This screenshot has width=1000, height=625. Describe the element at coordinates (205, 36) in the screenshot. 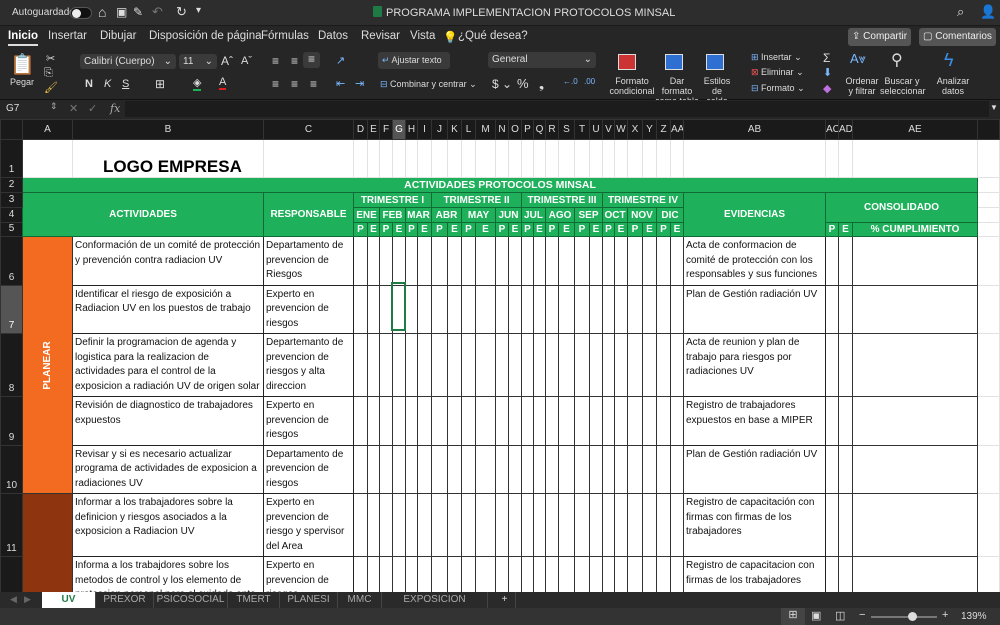

I see `tab-disposicion: Disposición de página` at that location.